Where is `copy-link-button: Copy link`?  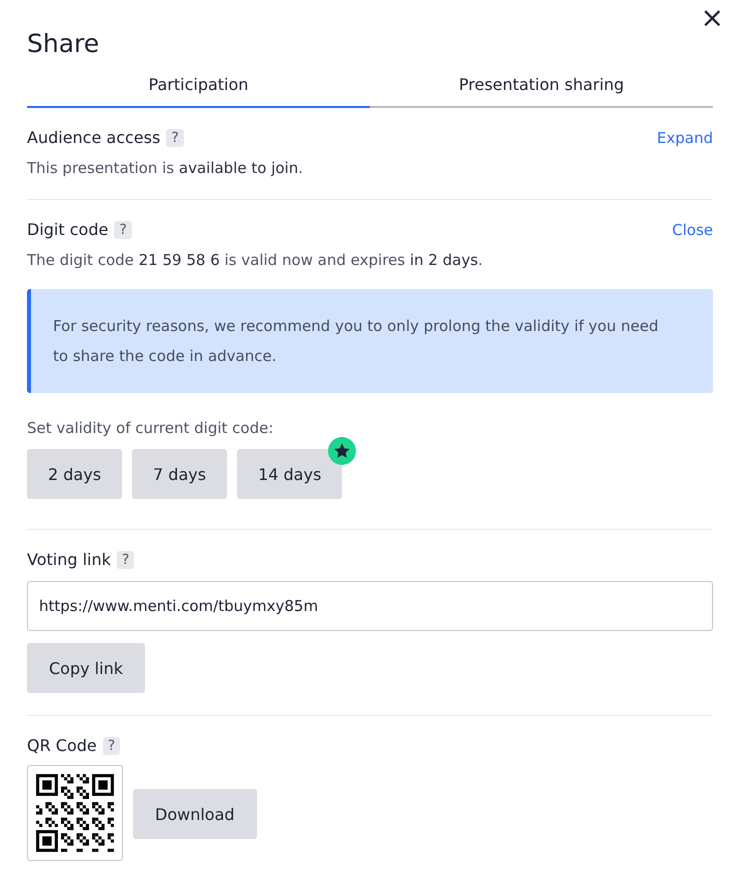
copy-link-button: Copy link is located at coordinates (86, 668).